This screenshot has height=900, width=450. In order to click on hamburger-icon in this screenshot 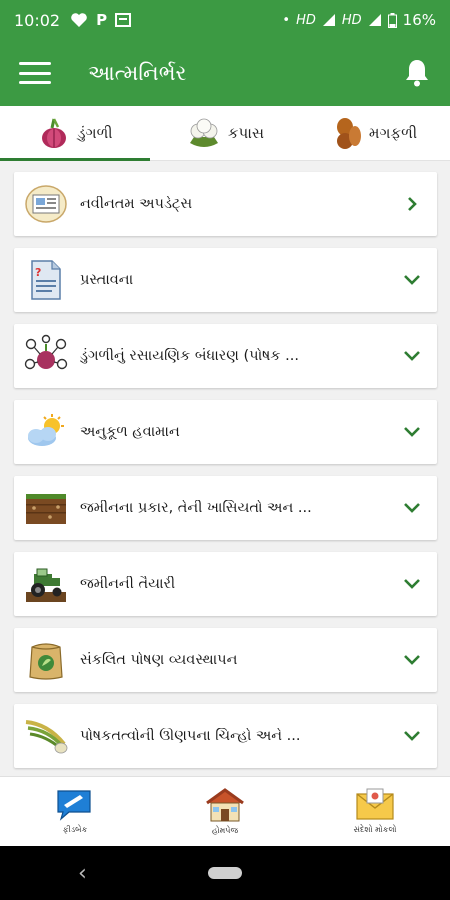, I will do `click(35, 73)`.